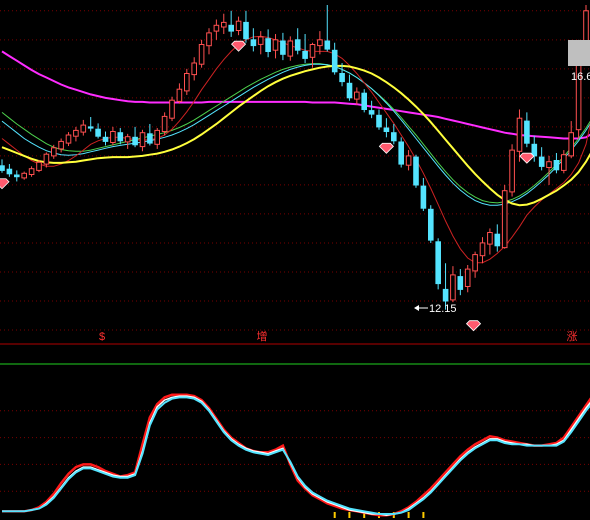 The height and width of the screenshot is (520, 590). I want to click on low-price-marker: 12.15, so click(435, 309).